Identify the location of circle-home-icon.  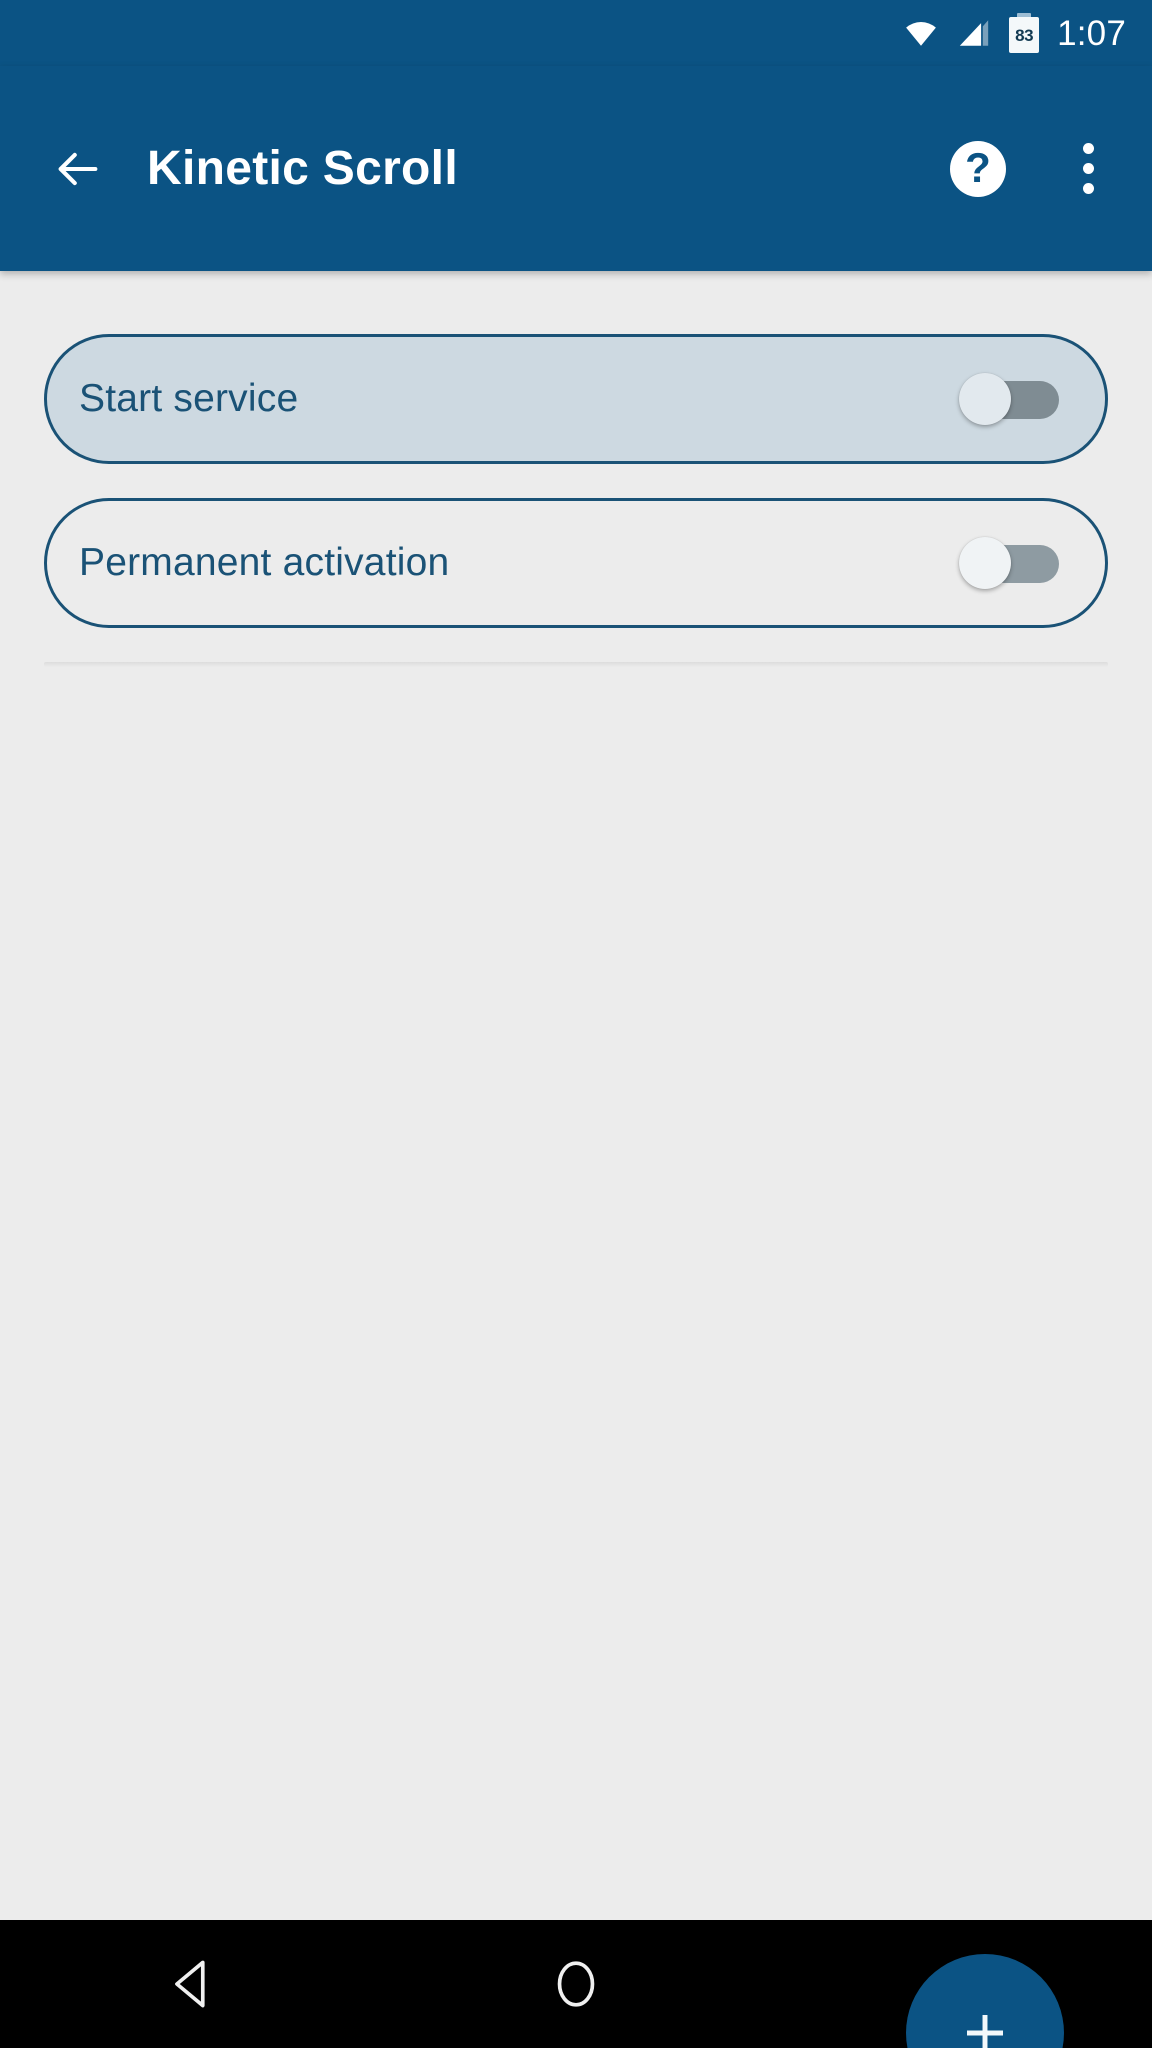
(576, 1984).